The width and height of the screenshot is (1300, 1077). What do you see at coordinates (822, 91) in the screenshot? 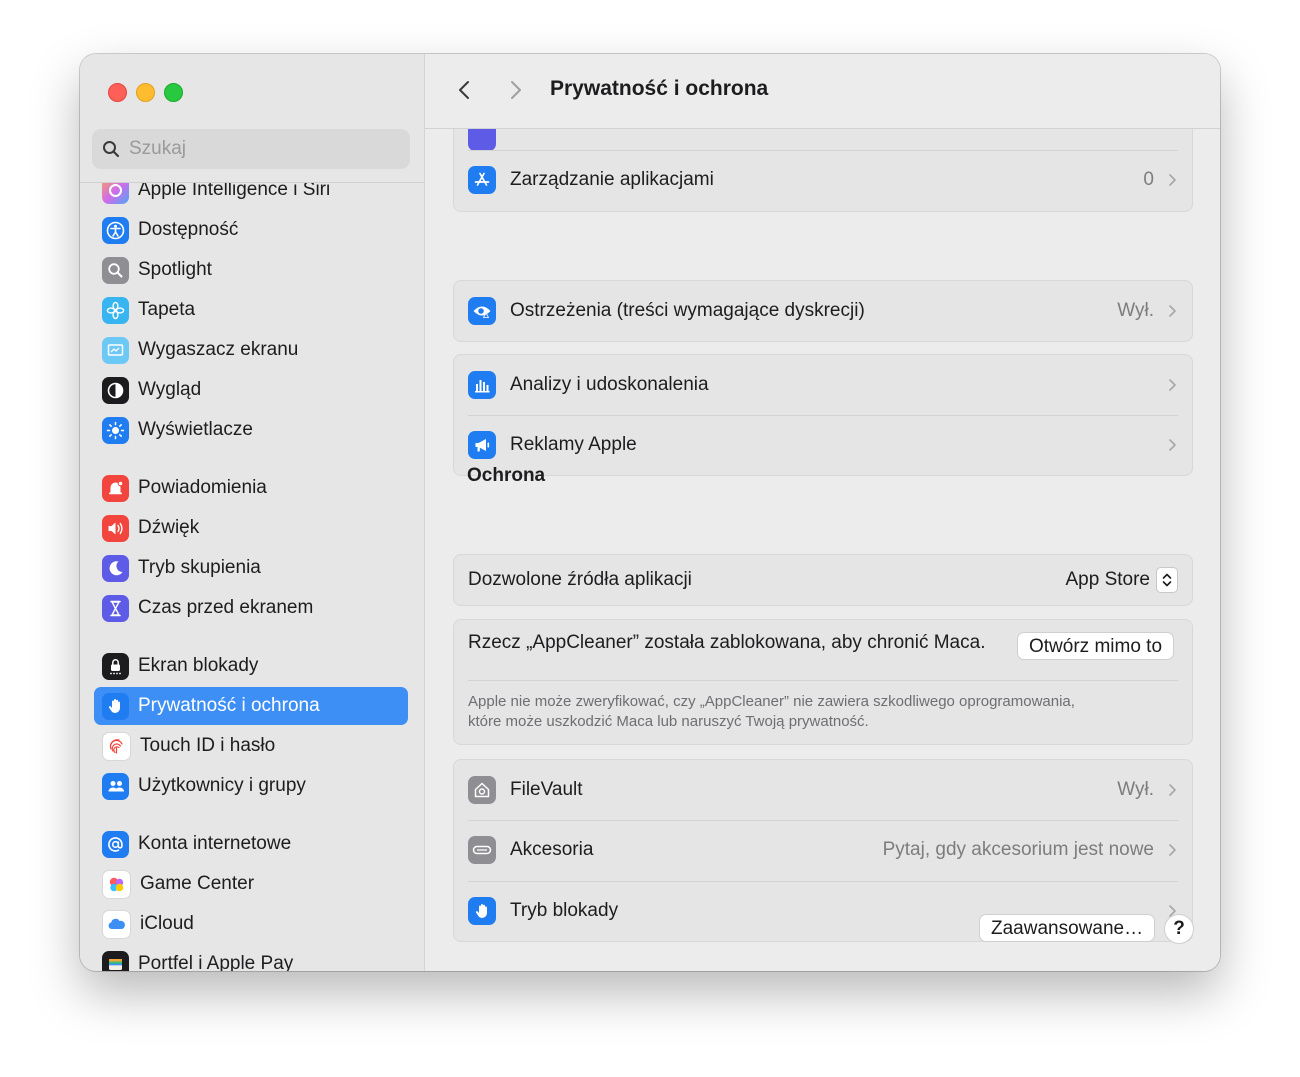
I see `toolbar: Prywatność i ochrona` at bounding box center [822, 91].